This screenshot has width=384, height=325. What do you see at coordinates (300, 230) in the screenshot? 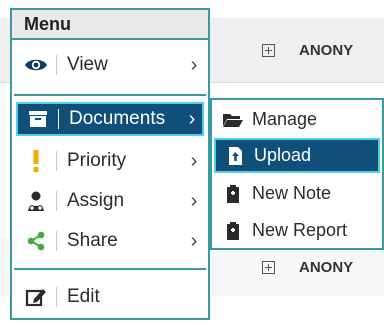
I see `submenu-item-label: New Report` at bounding box center [300, 230].